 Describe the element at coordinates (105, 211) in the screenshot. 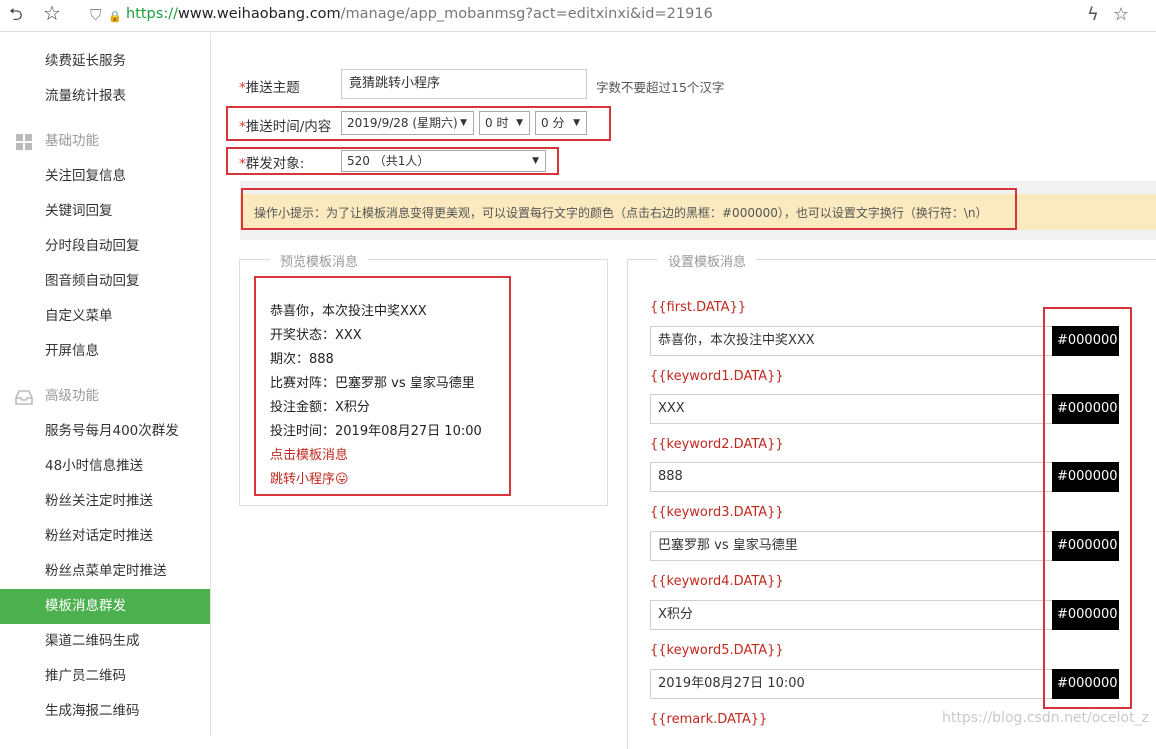

I see `sidebar-item-keyword-reply: 关键词回复` at that location.